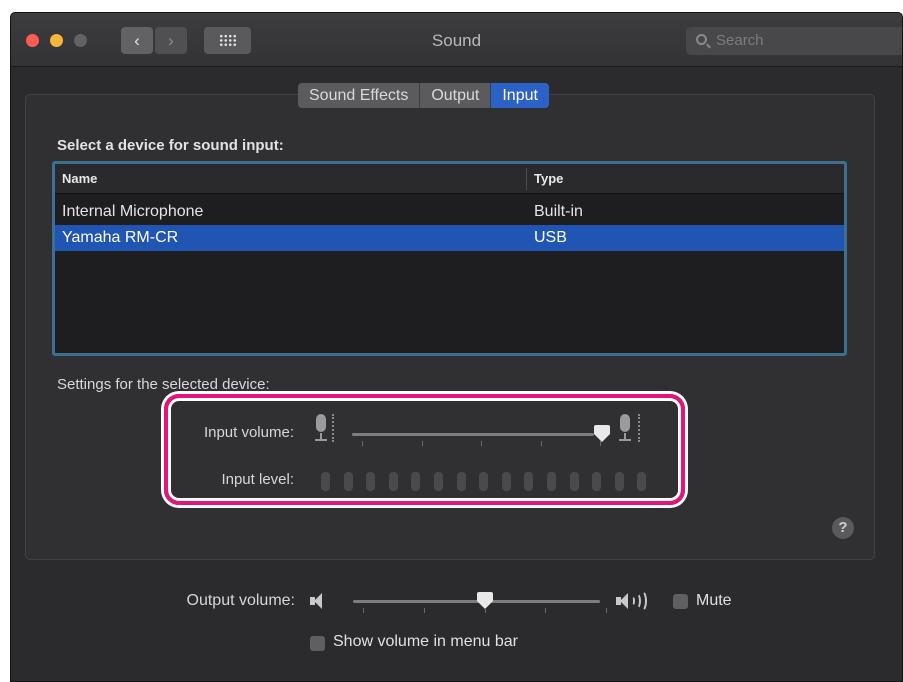  Describe the element at coordinates (120, 237) in the screenshot. I see `device-name: Yamaha RM-CR` at that location.